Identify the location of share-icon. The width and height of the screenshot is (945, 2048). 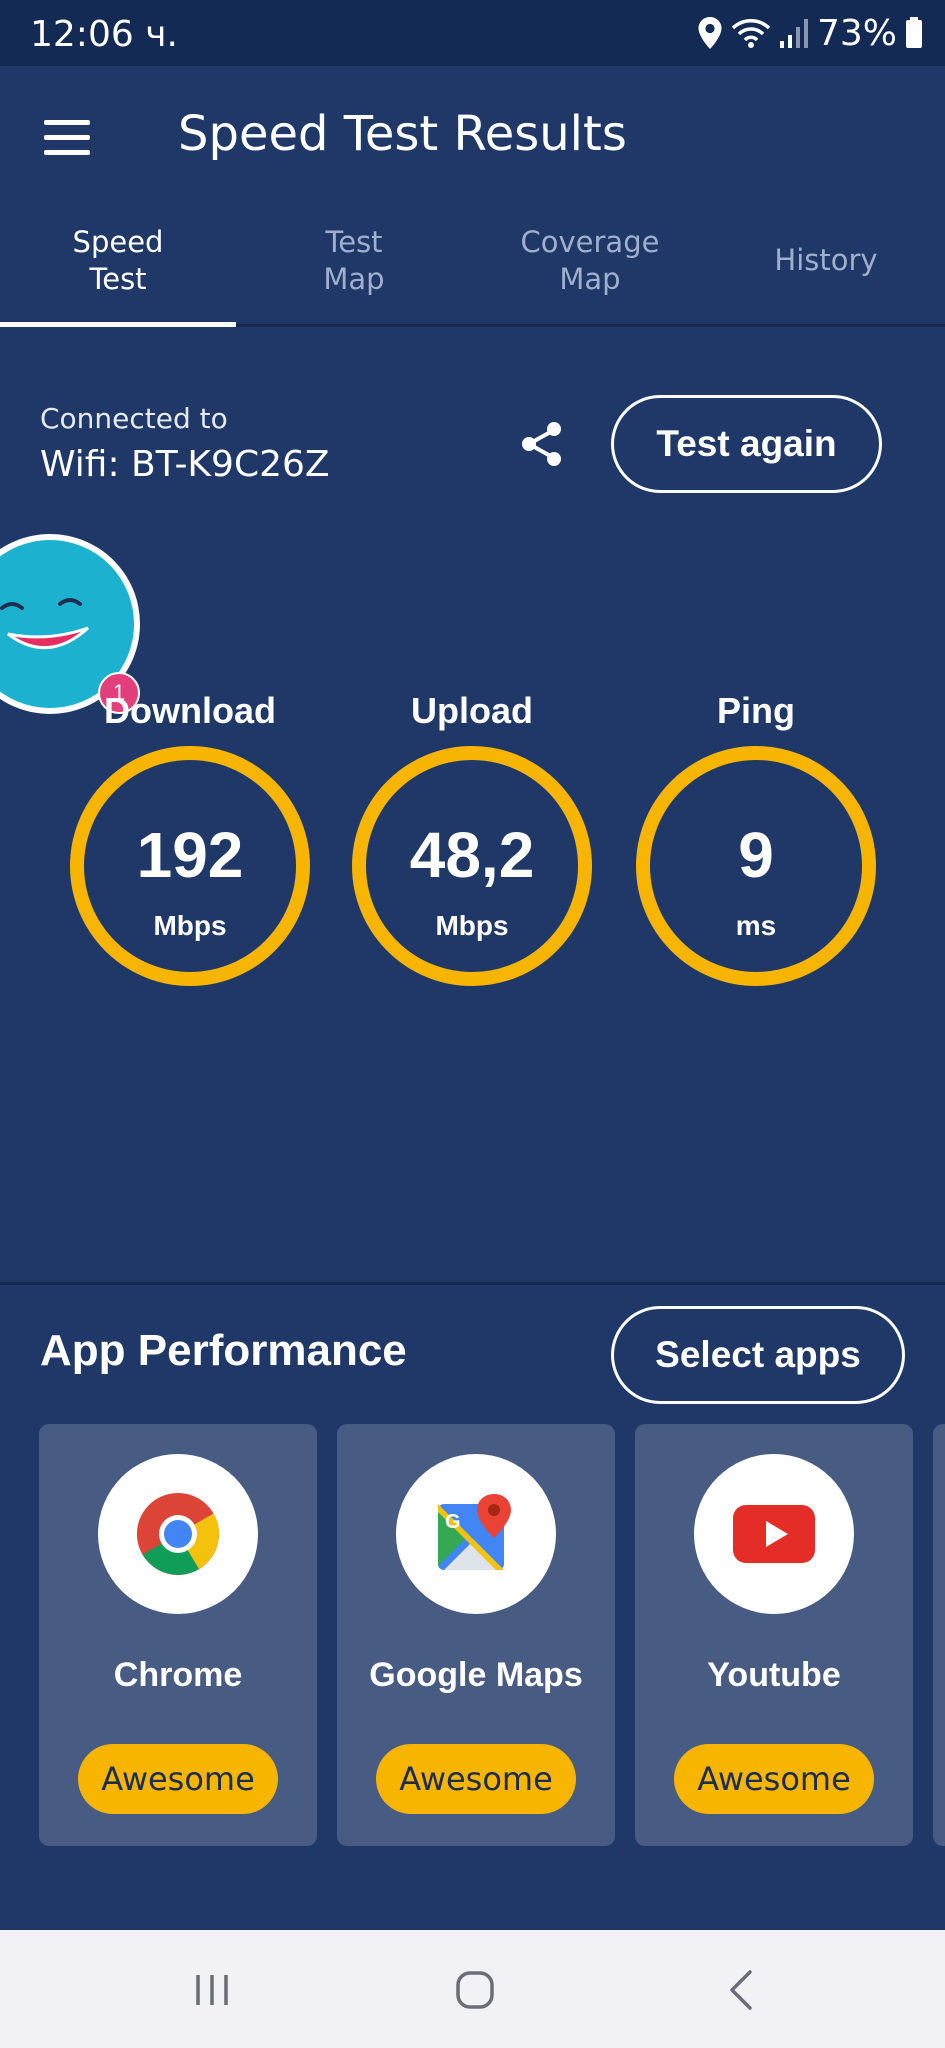
(542, 444).